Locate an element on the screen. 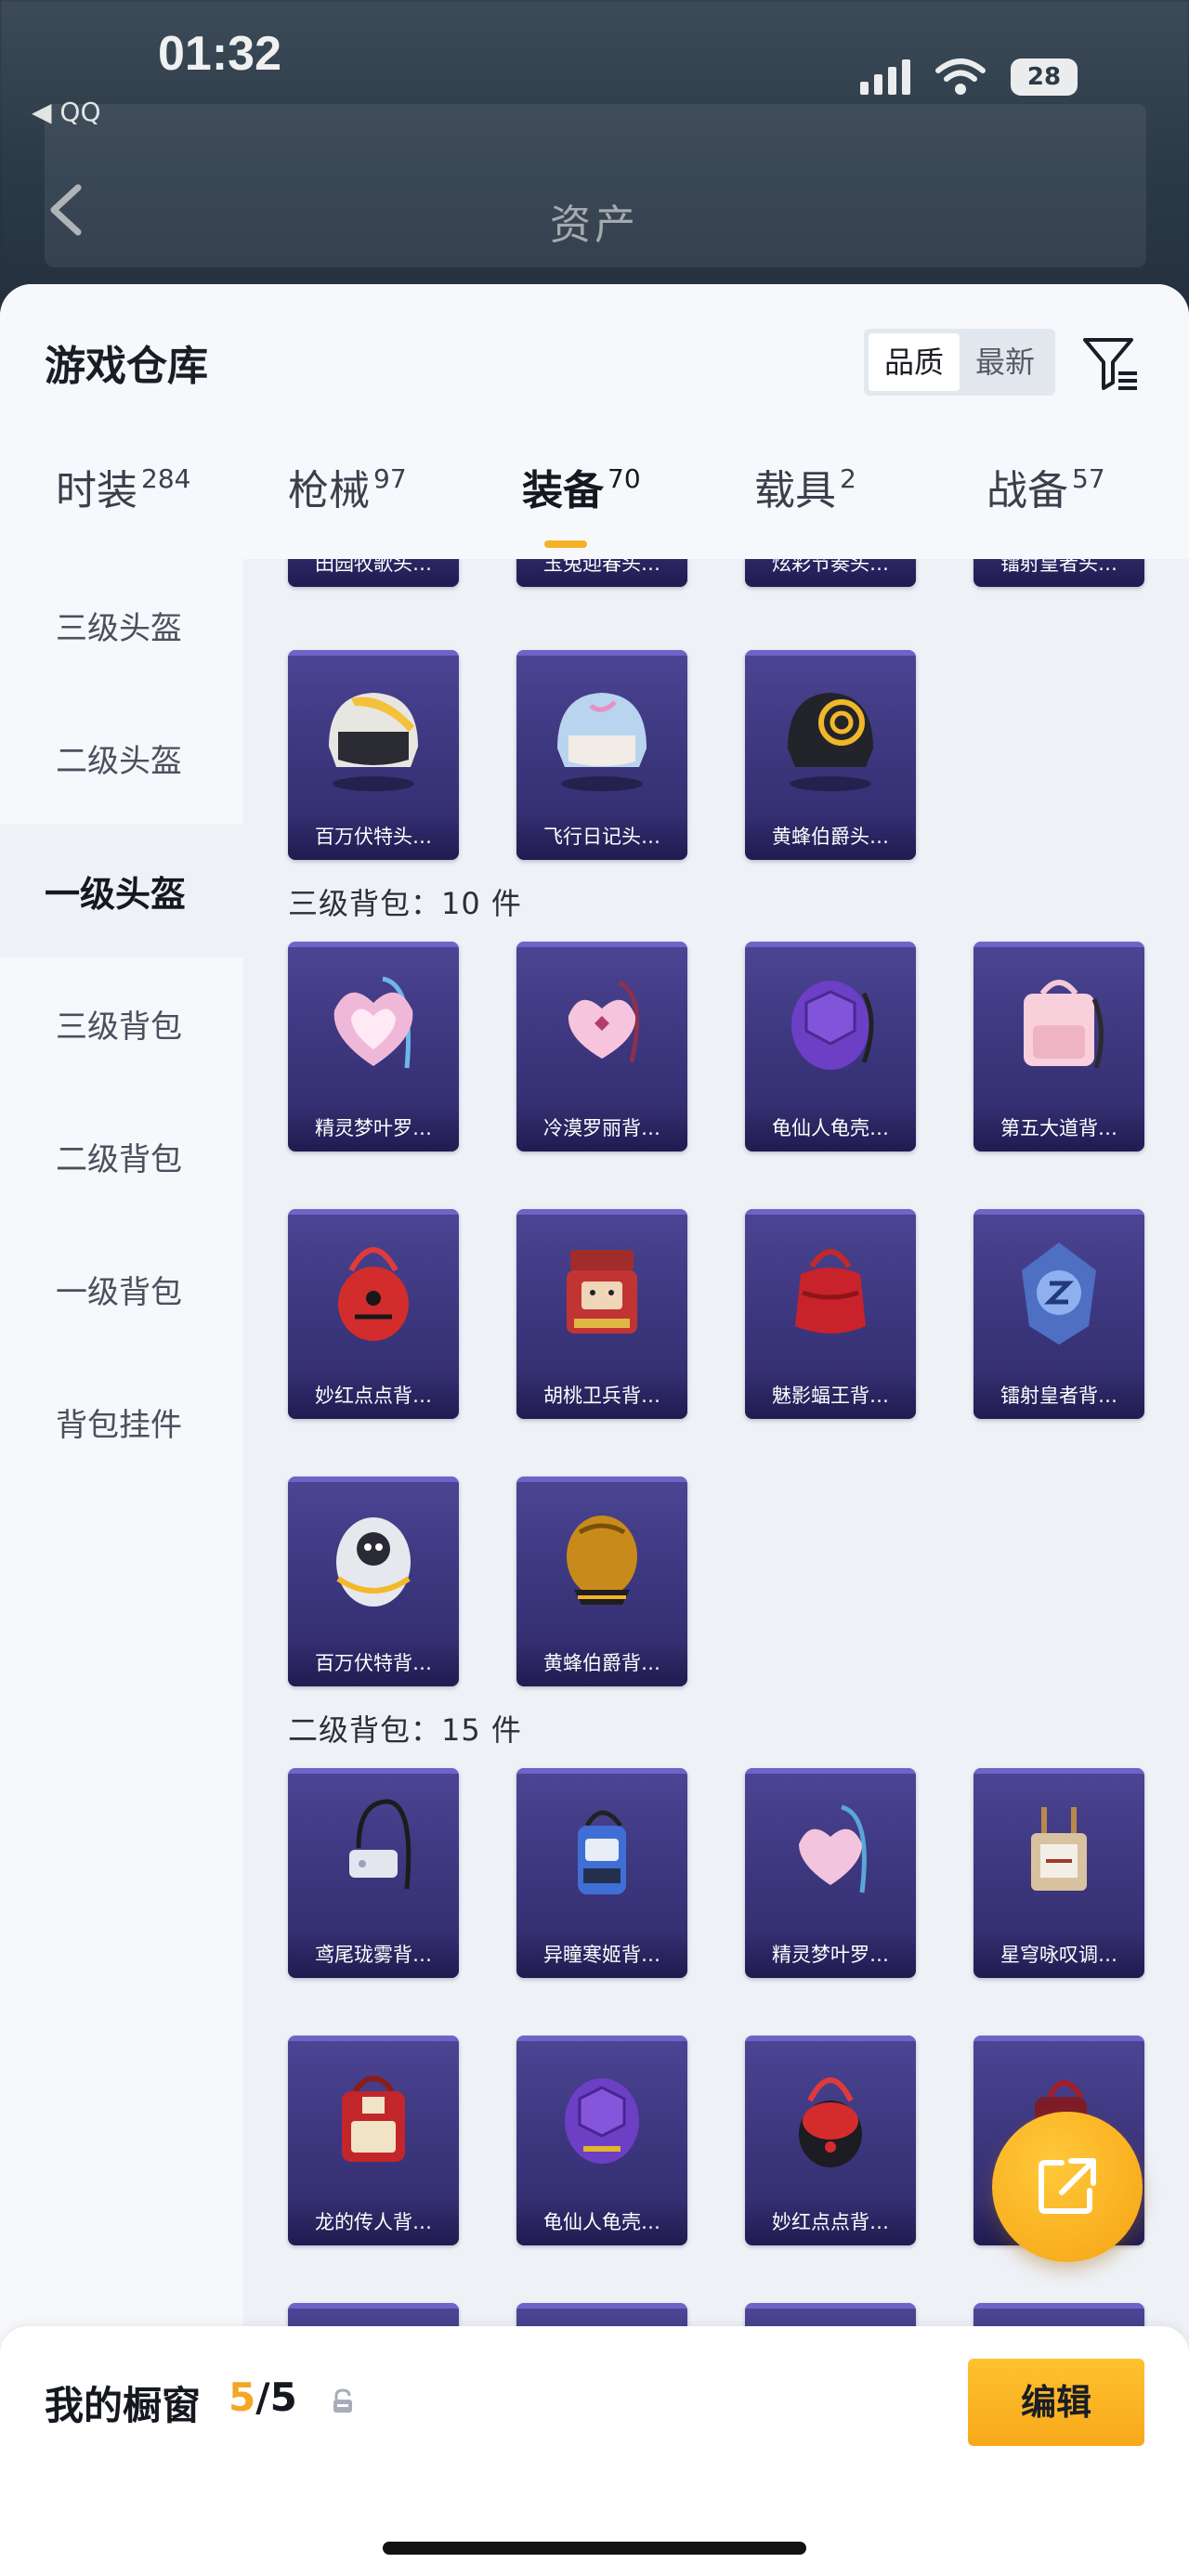 The height and width of the screenshot is (2576, 1189). tab-label: 战备 is located at coordinates (1027, 491).